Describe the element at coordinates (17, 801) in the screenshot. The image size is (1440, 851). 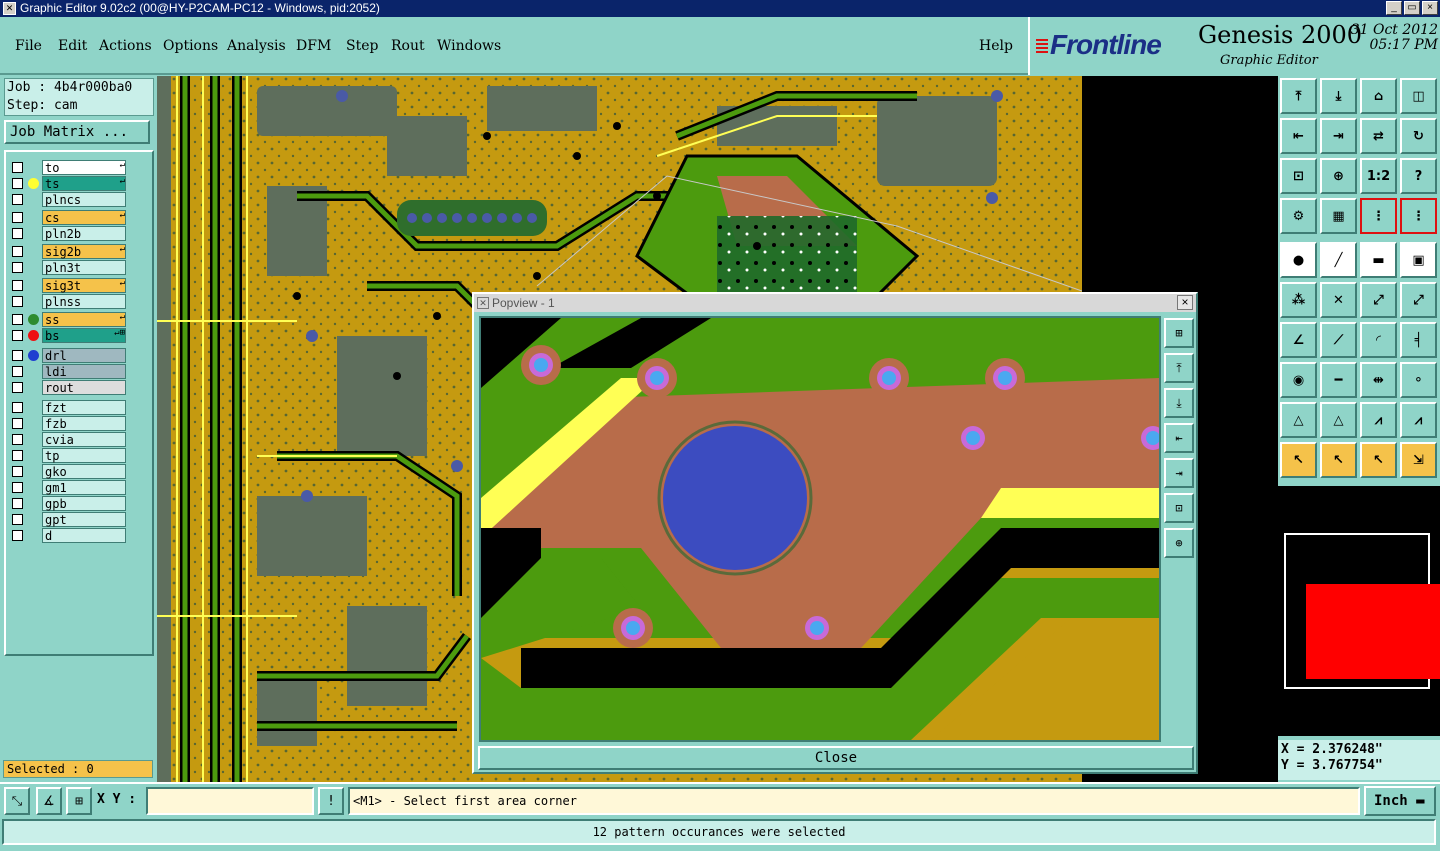
I see `zoom-window-icon: ⤡` at that location.